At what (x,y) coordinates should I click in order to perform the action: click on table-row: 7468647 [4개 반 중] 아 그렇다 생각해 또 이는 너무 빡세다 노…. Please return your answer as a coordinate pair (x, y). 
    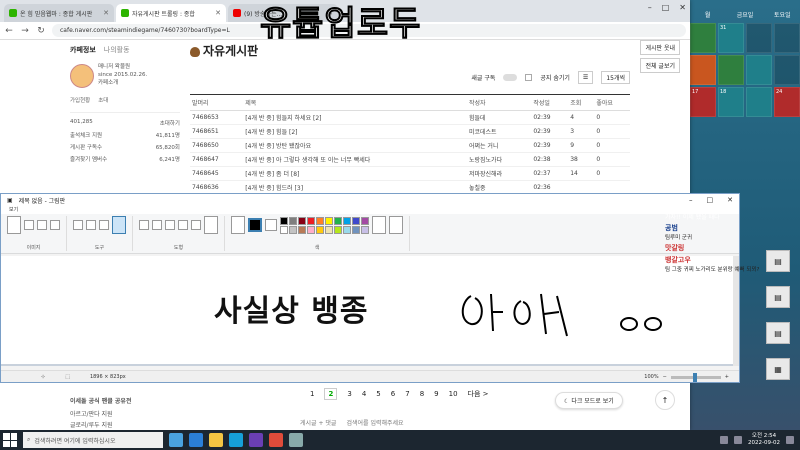
    Looking at the image, I should click on (410, 159).